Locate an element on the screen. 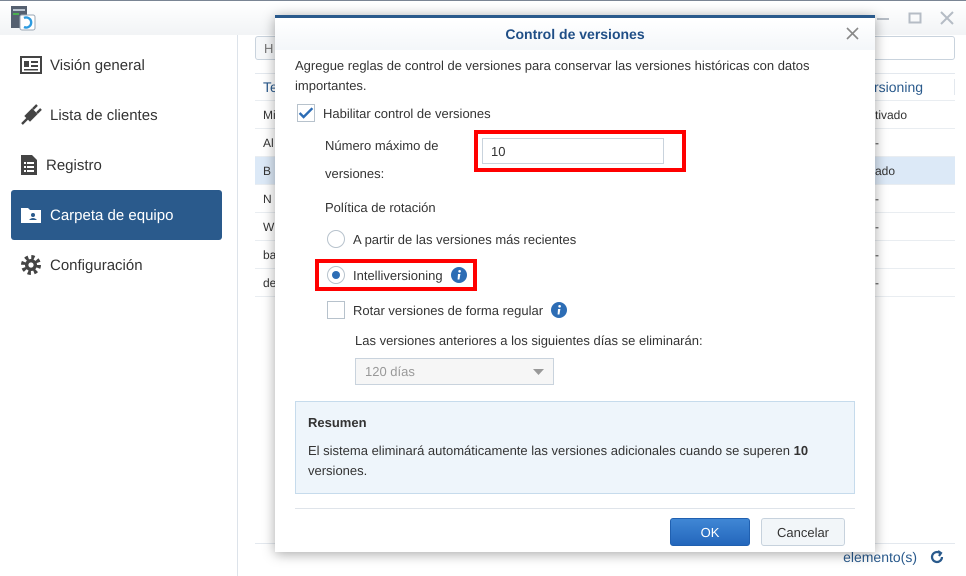 The width and height of the screenshot is (966, 576). radio-label: Intelliversioning is located at coordinates (398, 275).